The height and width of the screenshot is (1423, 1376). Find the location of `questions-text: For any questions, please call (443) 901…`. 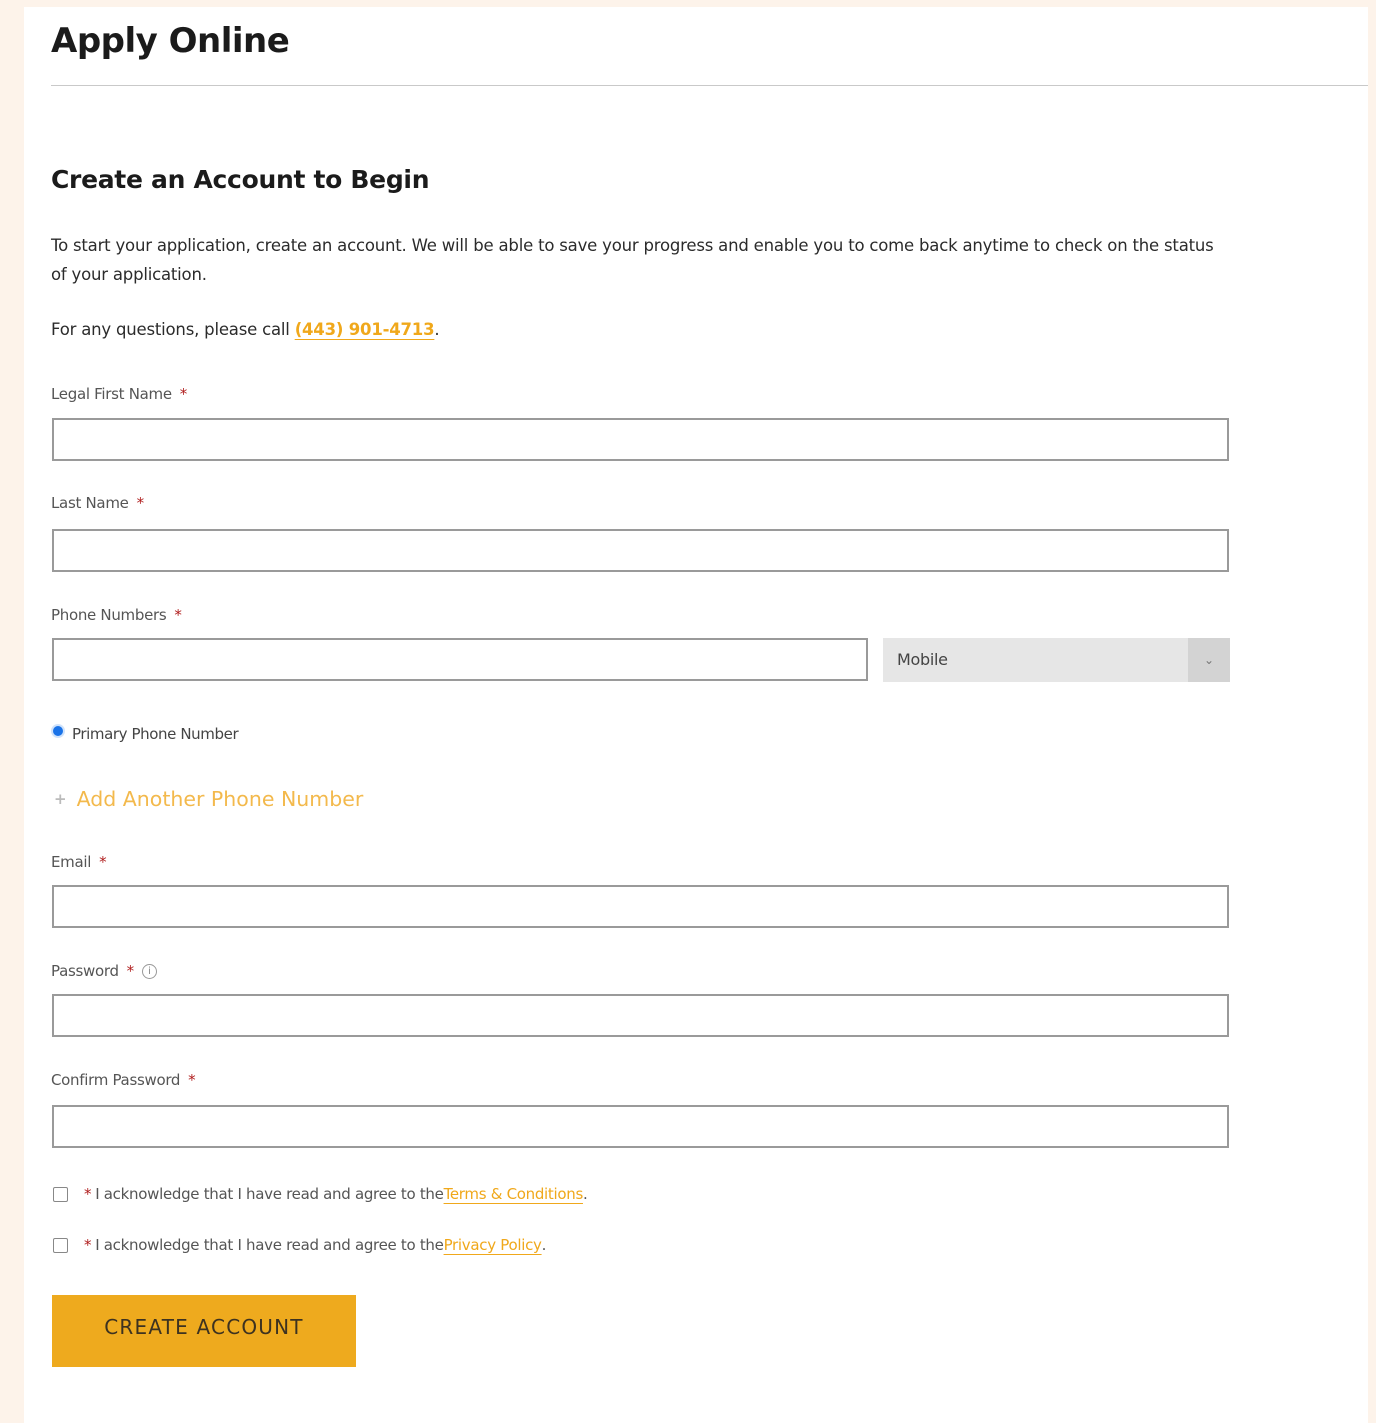

questions-text: For any questions, please call (443) 901… is located at coordinates (245, 329).